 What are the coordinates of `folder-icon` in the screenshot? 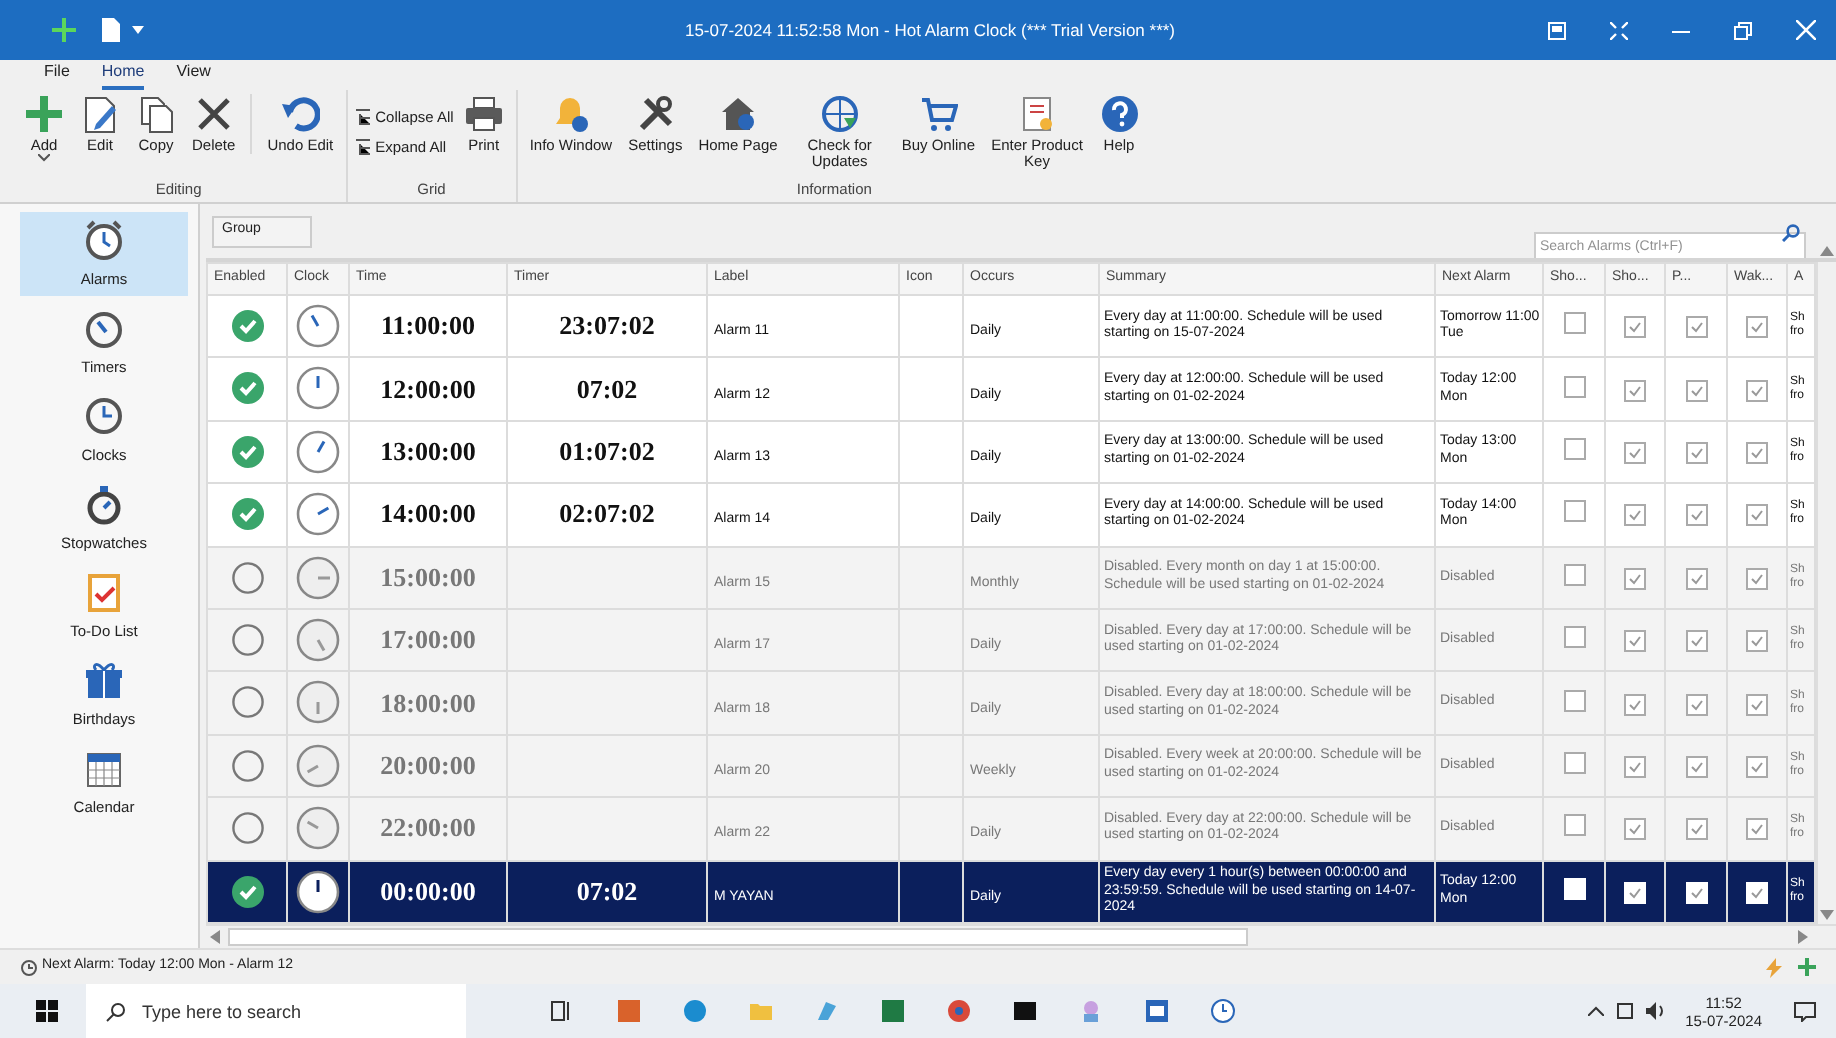 It's located at (761, 1011).